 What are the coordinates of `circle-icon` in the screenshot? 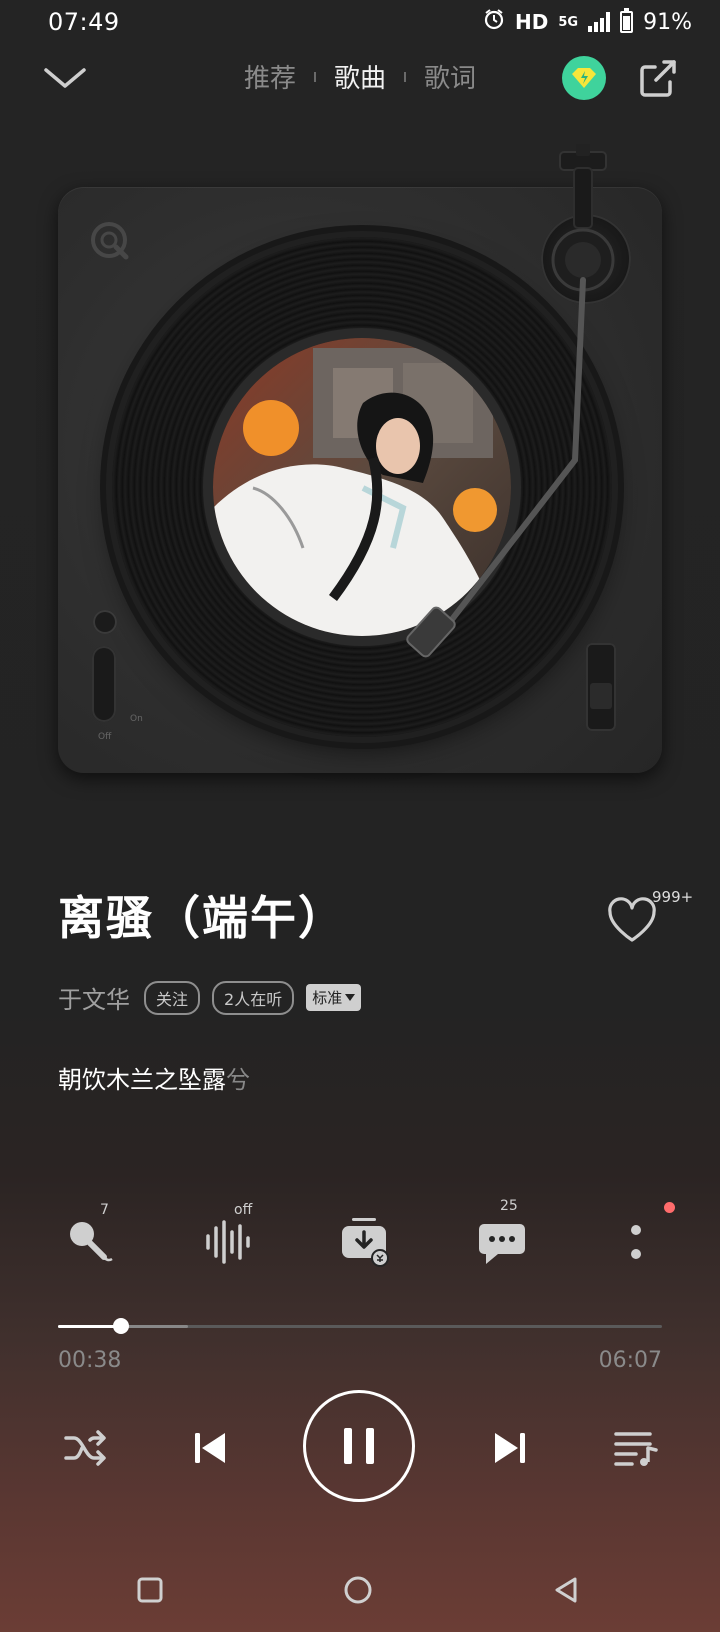 It's located at (358, 1590).